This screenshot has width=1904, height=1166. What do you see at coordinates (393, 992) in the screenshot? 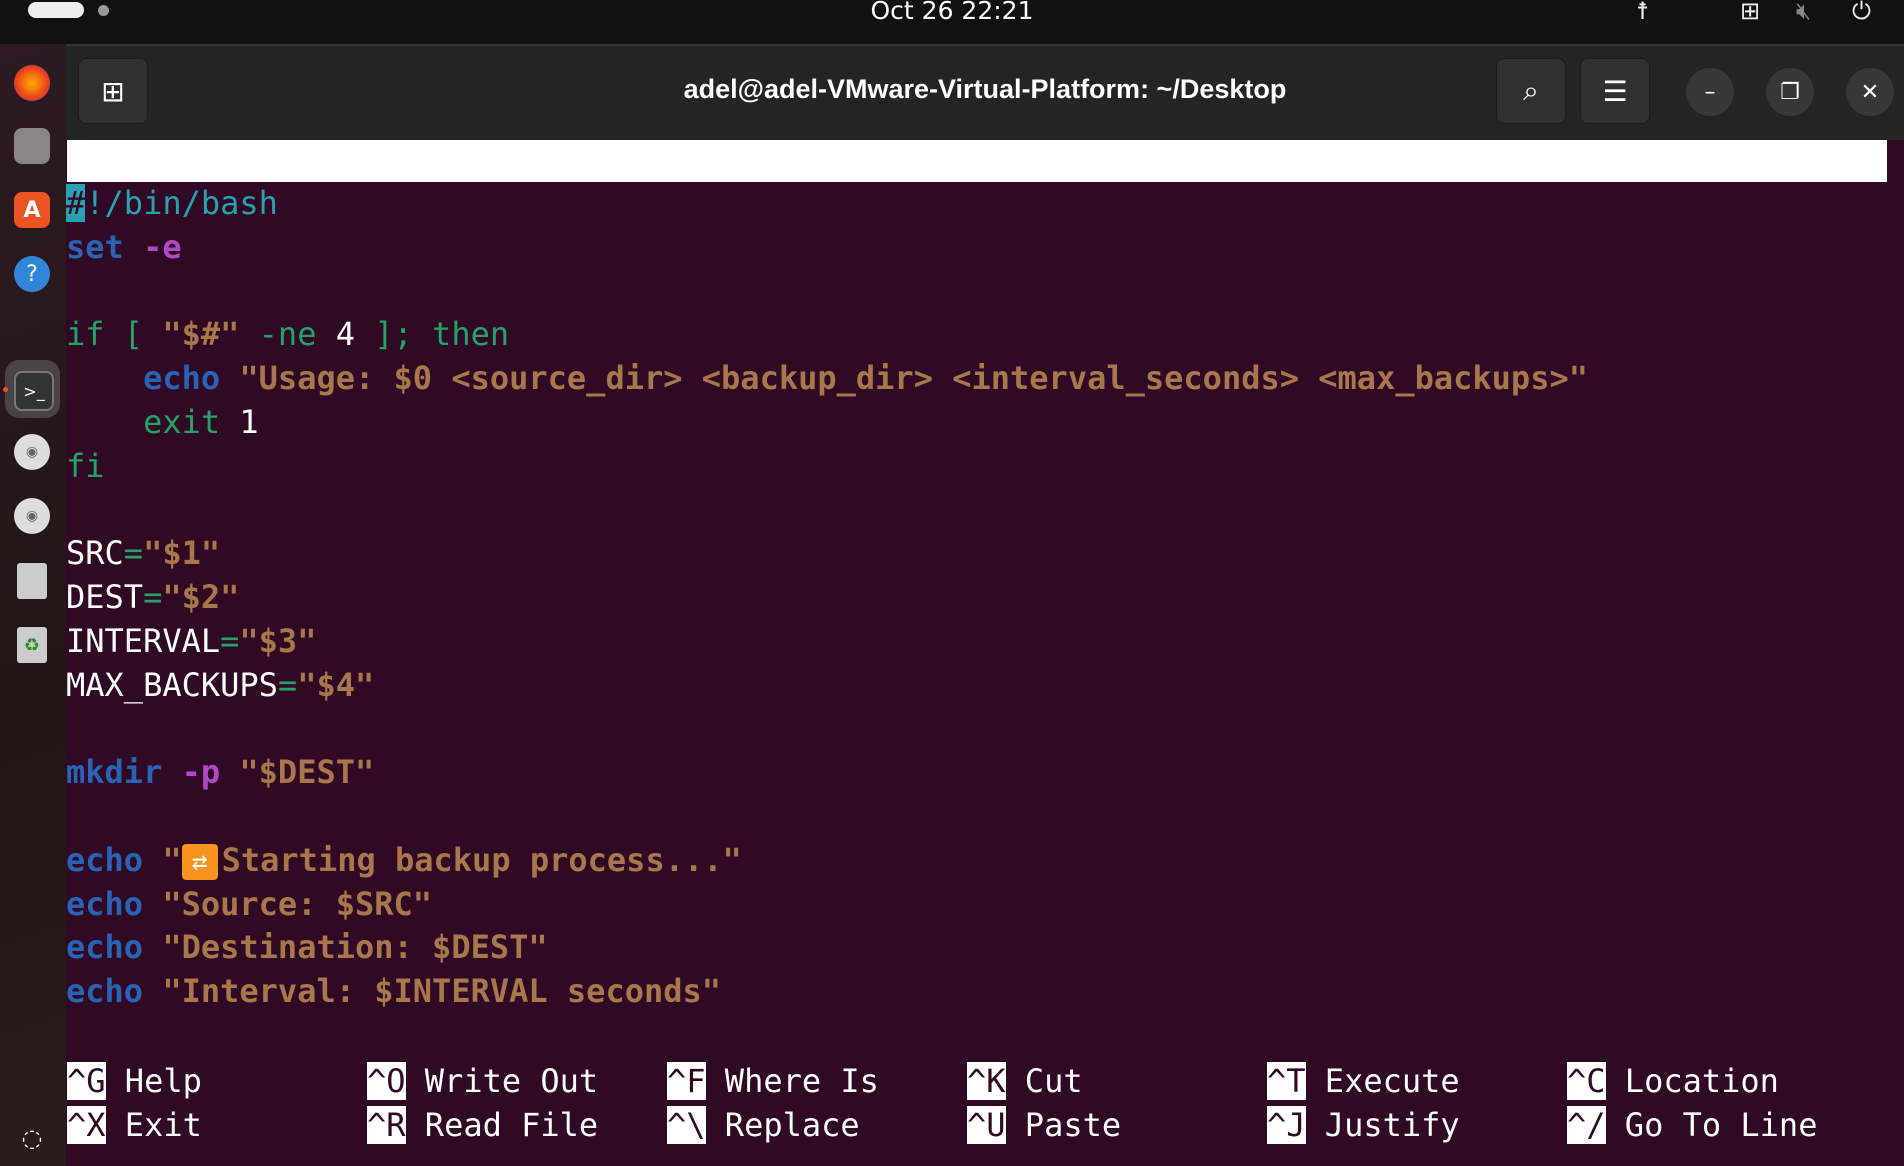
I see `code-line: echo "Interval: $INTERVAL seconds"` at bounding box center [393, 992].